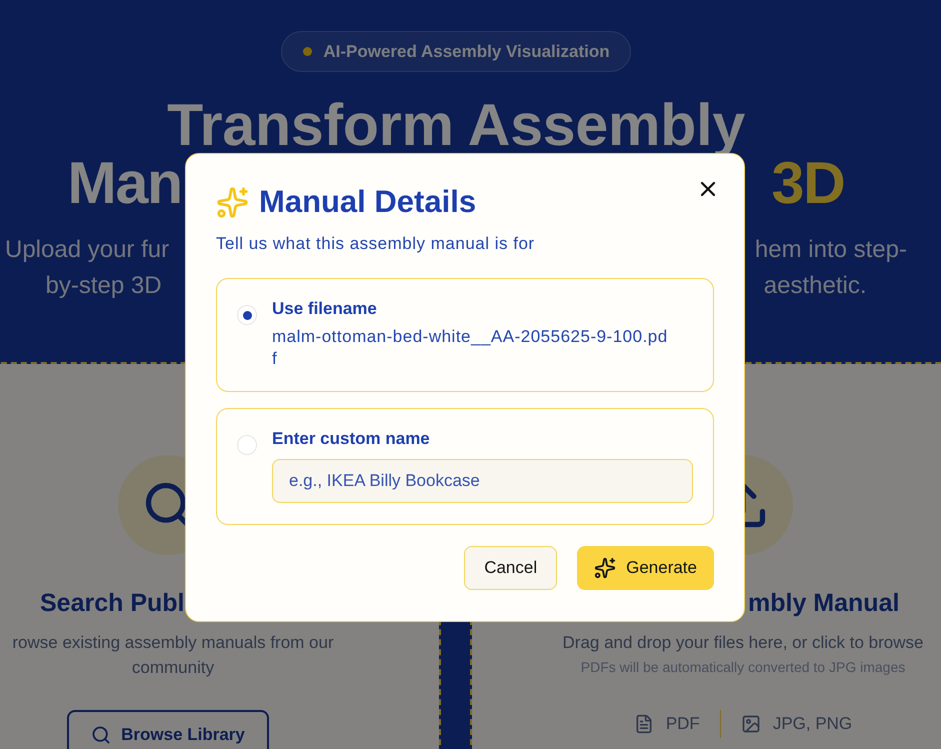 This screenshot has height=749, width=941. Describe the element at coordinates (325, 309) in the screenshot. I see `option-label: Use filename` at that location.